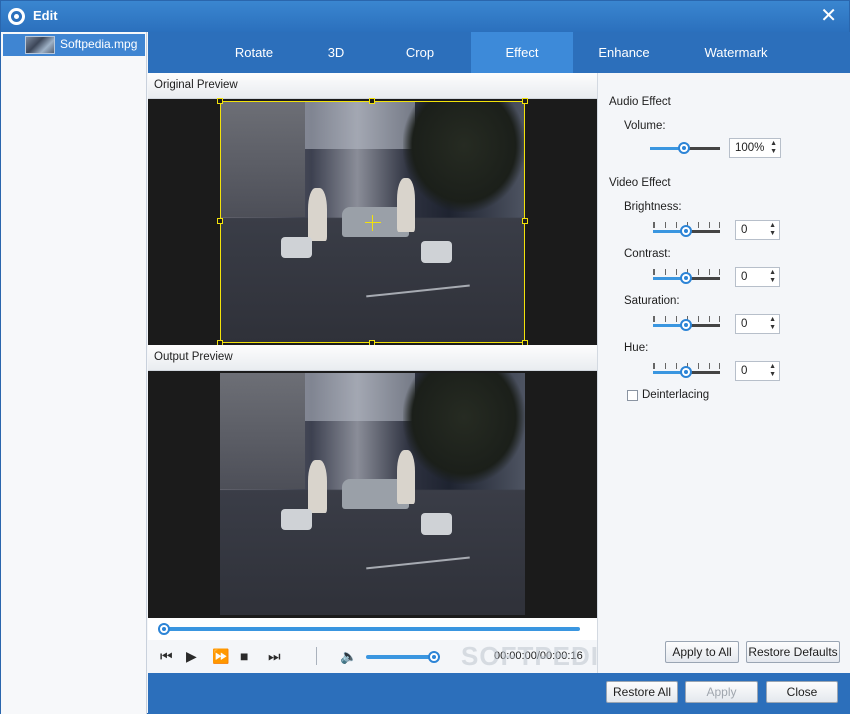 Image resolution: width=850 pixels, height=714 pixels. Describe the element at coordinates (647, 254) in the screenshot. I see `contrast-label: Contrast:` at that location.